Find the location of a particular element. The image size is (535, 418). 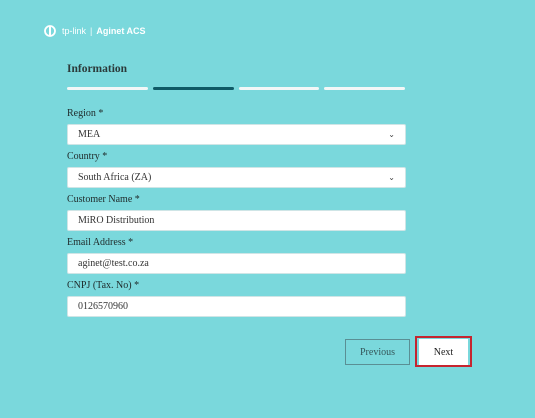

page-title: Information is located at coordinates (97, 69).